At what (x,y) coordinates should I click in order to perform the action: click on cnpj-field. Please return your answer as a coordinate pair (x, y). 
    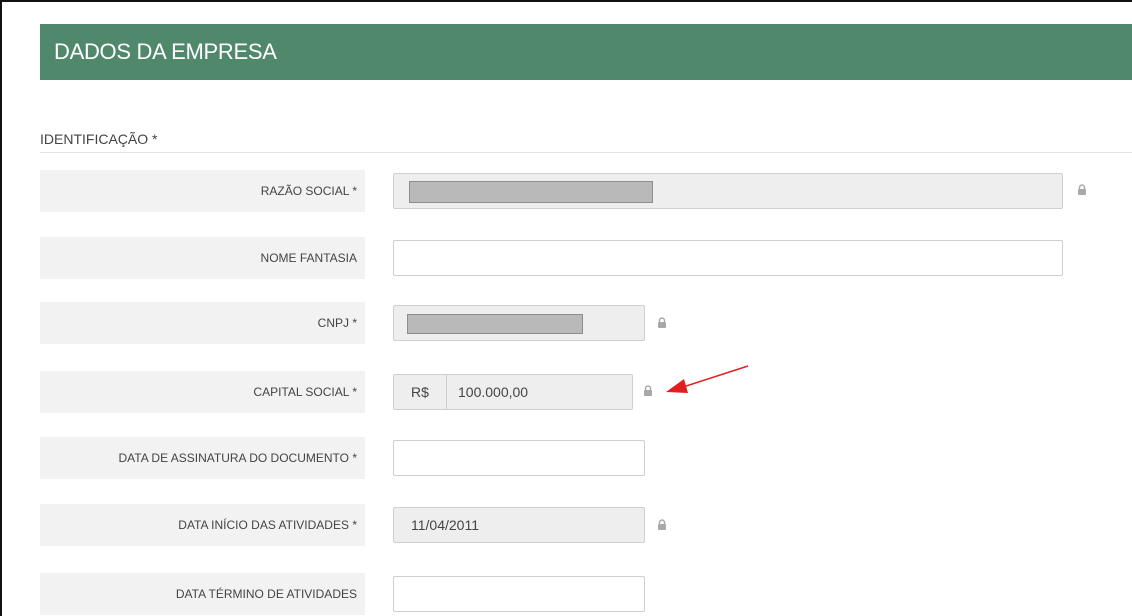
    Looking at the image, I should click on (519, 323).